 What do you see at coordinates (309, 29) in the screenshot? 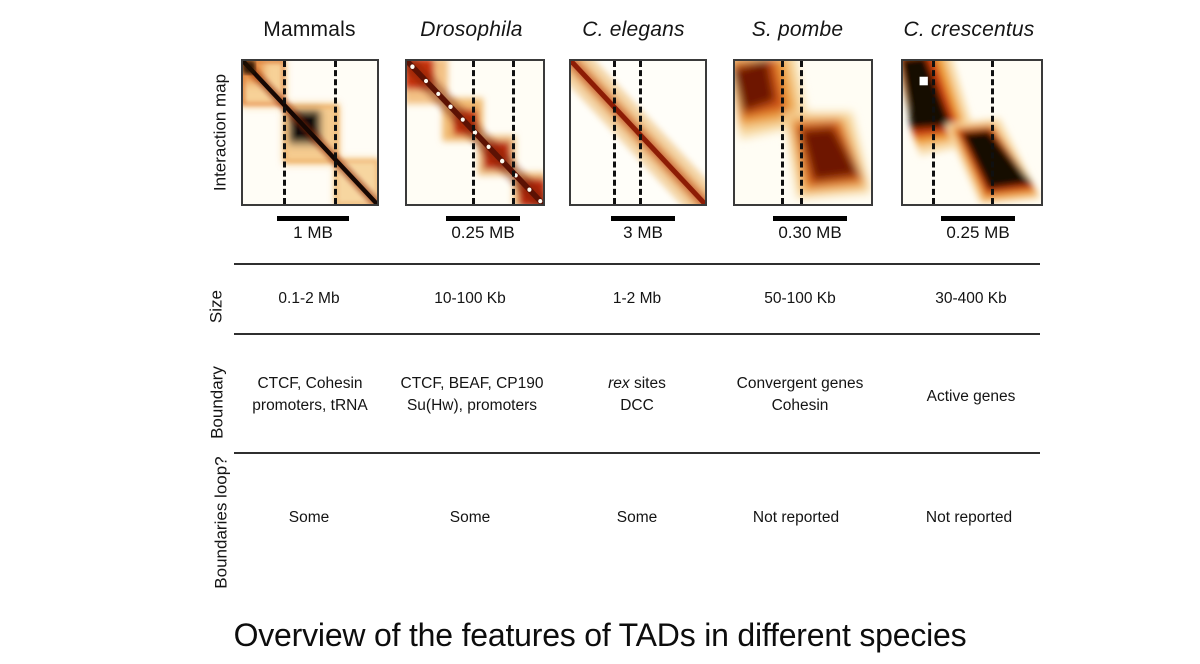
I see `column-header-mammals: Mammals` at bounding box center [309, 29].